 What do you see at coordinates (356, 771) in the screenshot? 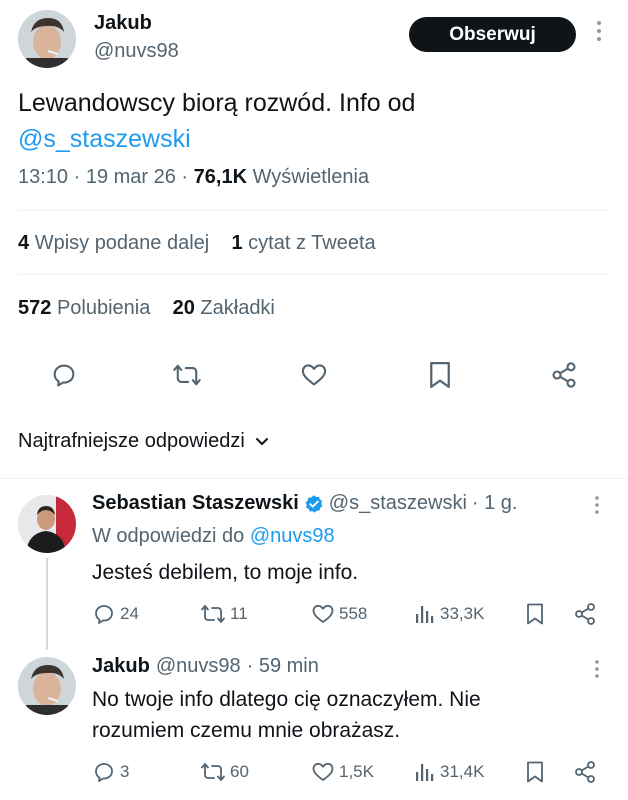
I see `like-count: 1,5K` at bounding box center [356, 771].